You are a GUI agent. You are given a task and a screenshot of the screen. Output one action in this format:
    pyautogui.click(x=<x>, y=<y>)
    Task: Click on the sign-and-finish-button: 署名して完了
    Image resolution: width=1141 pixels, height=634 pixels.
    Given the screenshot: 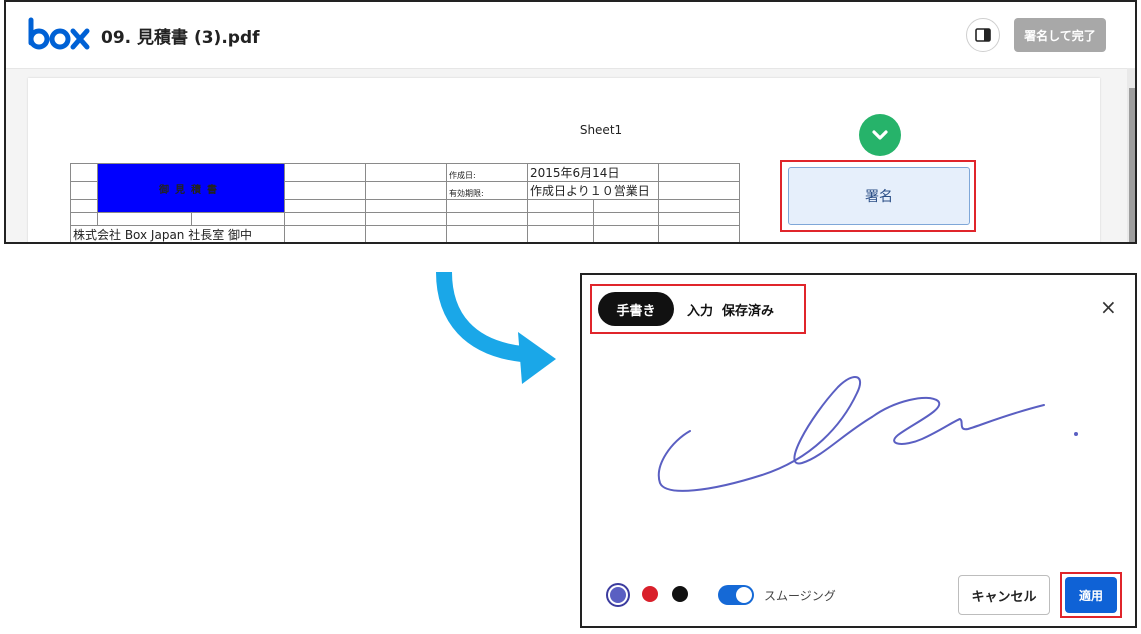 What is the action you would take?
    pyautogui.click(x=1060, y=35)
    